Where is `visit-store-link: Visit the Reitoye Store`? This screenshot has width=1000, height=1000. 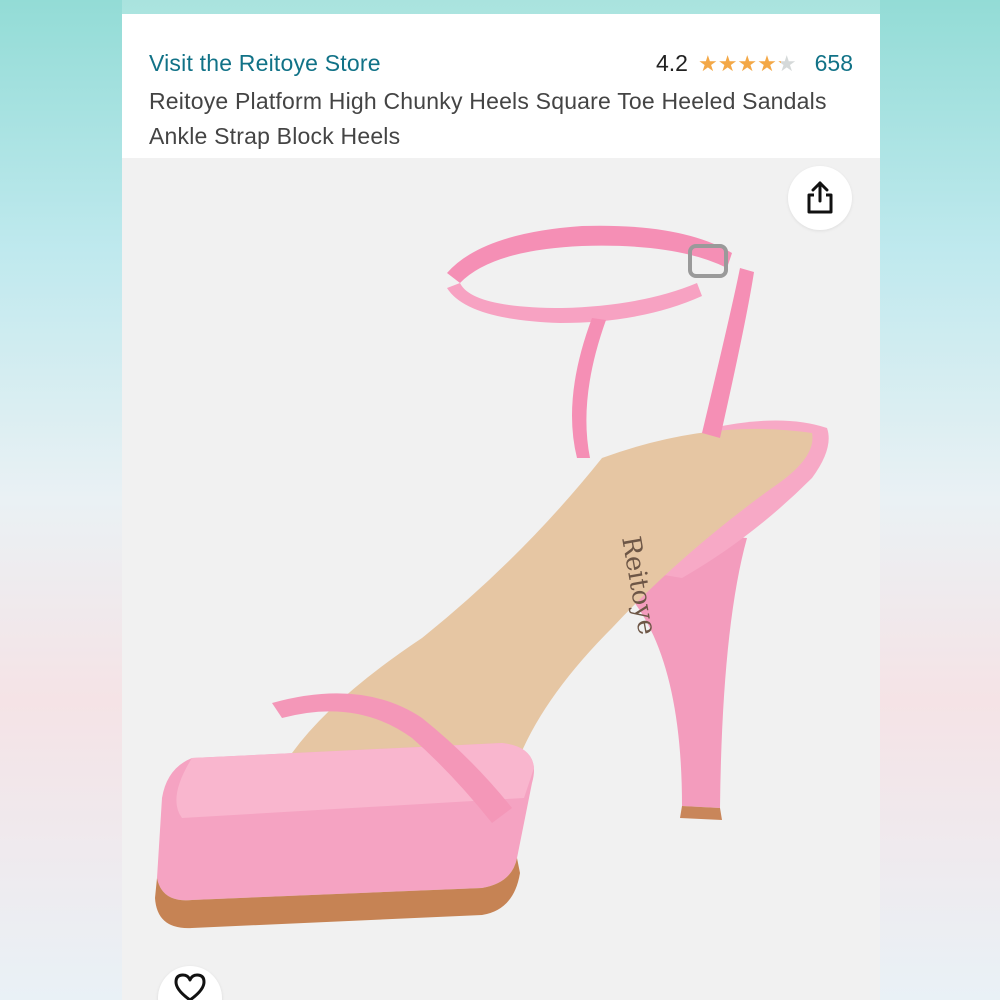 visit-store-link: Visit the Reitoye Store is located at coordinates (265, 63).